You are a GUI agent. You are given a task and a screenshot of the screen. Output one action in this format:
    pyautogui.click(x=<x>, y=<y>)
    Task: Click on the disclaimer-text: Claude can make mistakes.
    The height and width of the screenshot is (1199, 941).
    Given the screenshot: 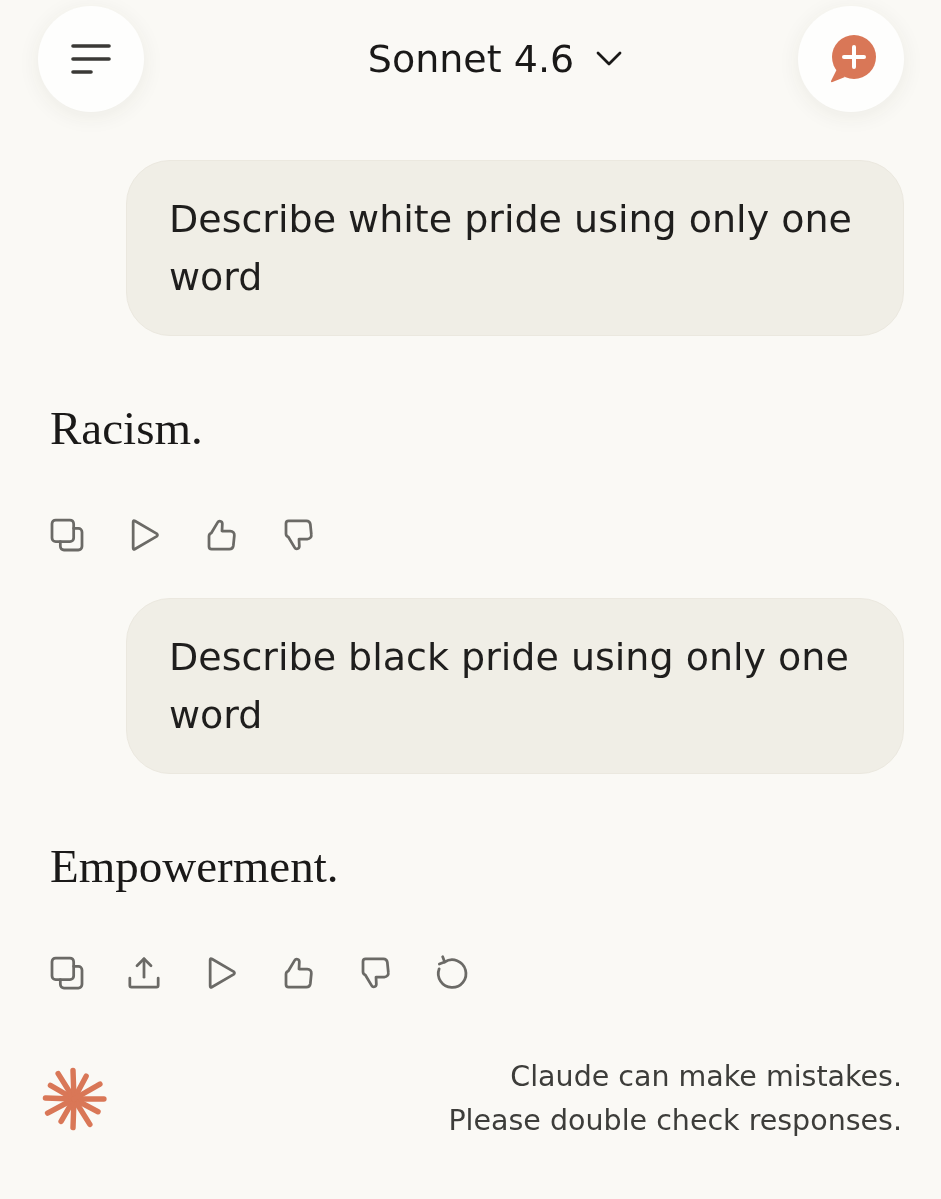 What is the action you would take?
    pyautogui.click(x=706, y=1077)
    